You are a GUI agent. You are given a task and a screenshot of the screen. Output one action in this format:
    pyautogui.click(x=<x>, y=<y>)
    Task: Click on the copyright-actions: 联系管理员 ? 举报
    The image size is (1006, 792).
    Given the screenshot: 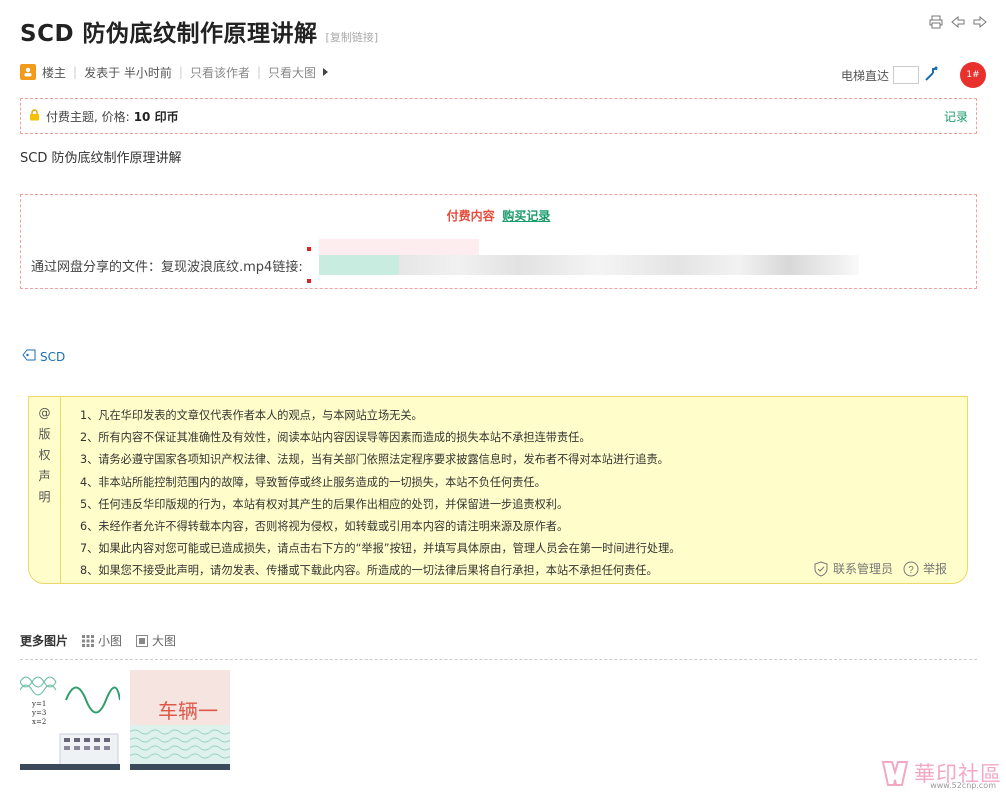 What is the action you would take?
    pyautogui.click(x=880, y=568)
    